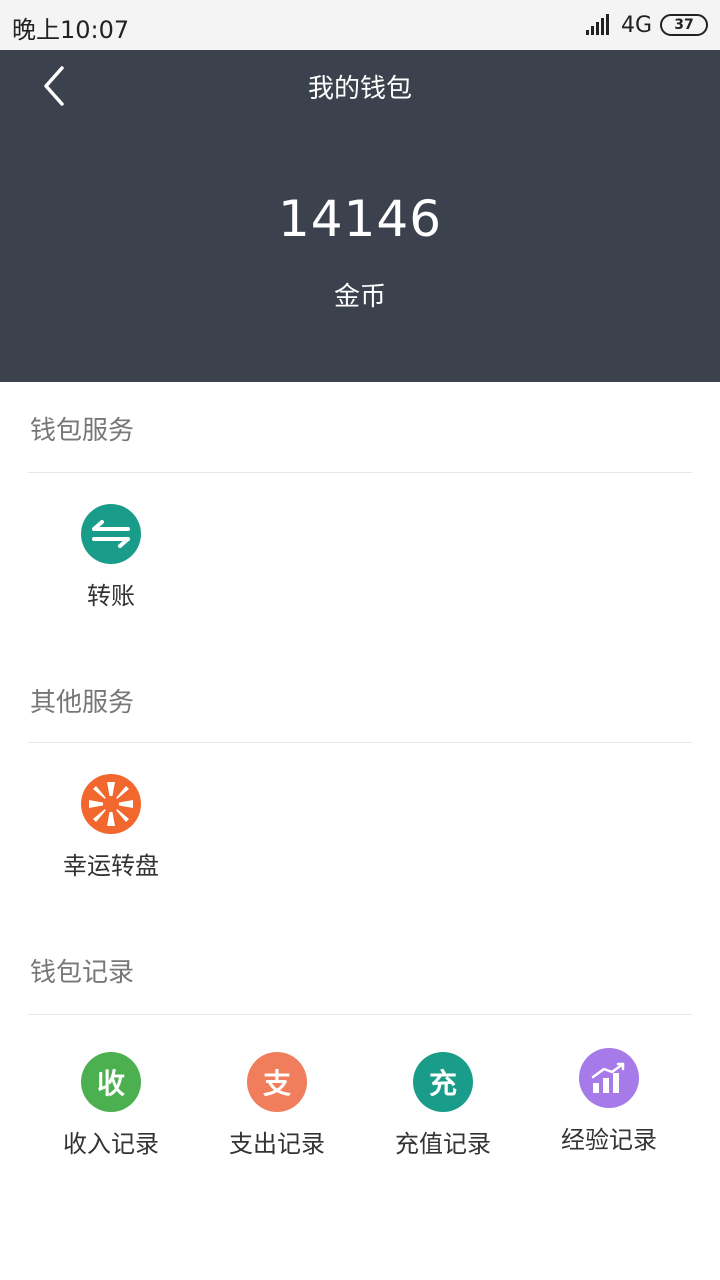 Image resolution: width=720 pixels, height=1280 pixels. Describe the element at coordinates (82, 703) in the screenshot. I see `section-title-other-services: 其他服务` at that location.